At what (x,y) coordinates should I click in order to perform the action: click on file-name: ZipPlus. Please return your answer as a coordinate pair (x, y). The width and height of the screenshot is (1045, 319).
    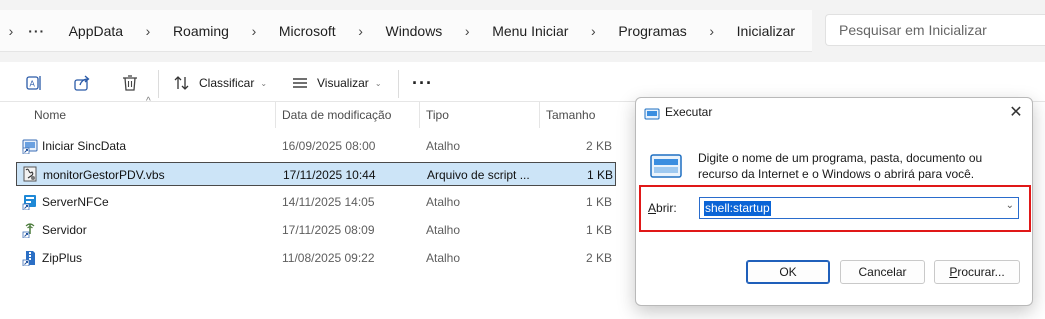
    Looking at the image, I should click on (62, 258).